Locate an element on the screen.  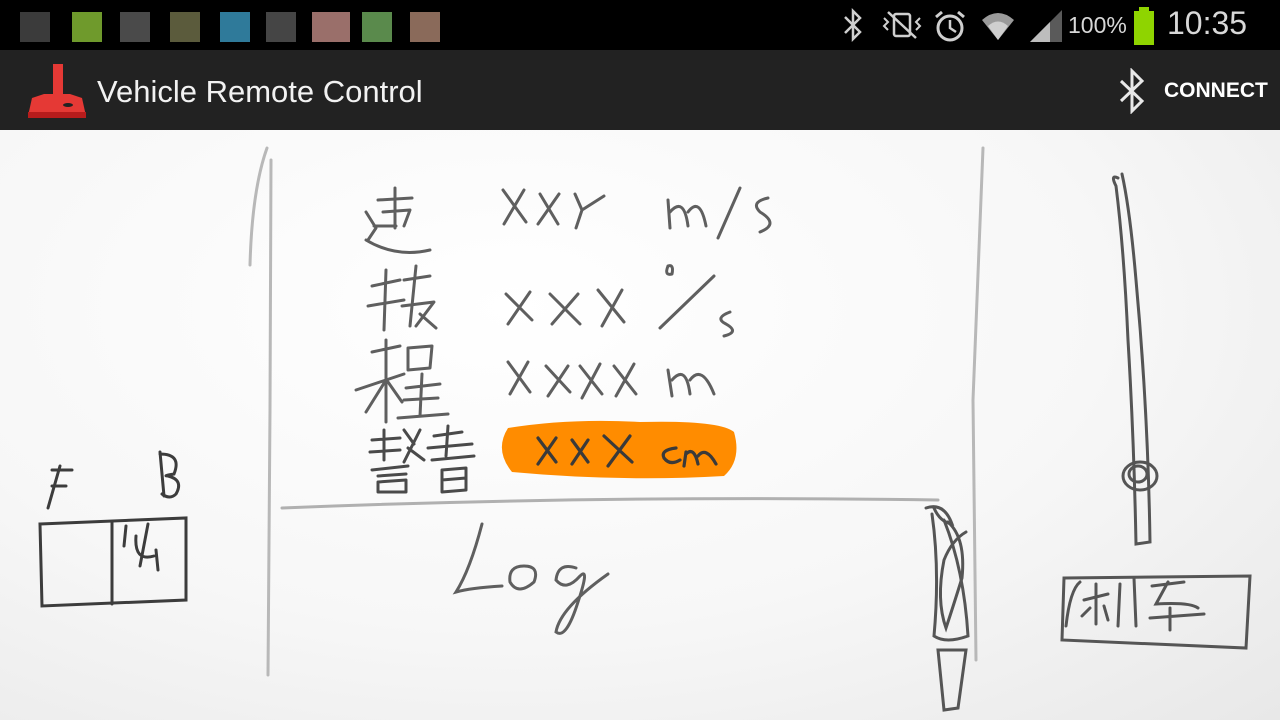
main-panel-left-line is located at coordinates (269, 417).